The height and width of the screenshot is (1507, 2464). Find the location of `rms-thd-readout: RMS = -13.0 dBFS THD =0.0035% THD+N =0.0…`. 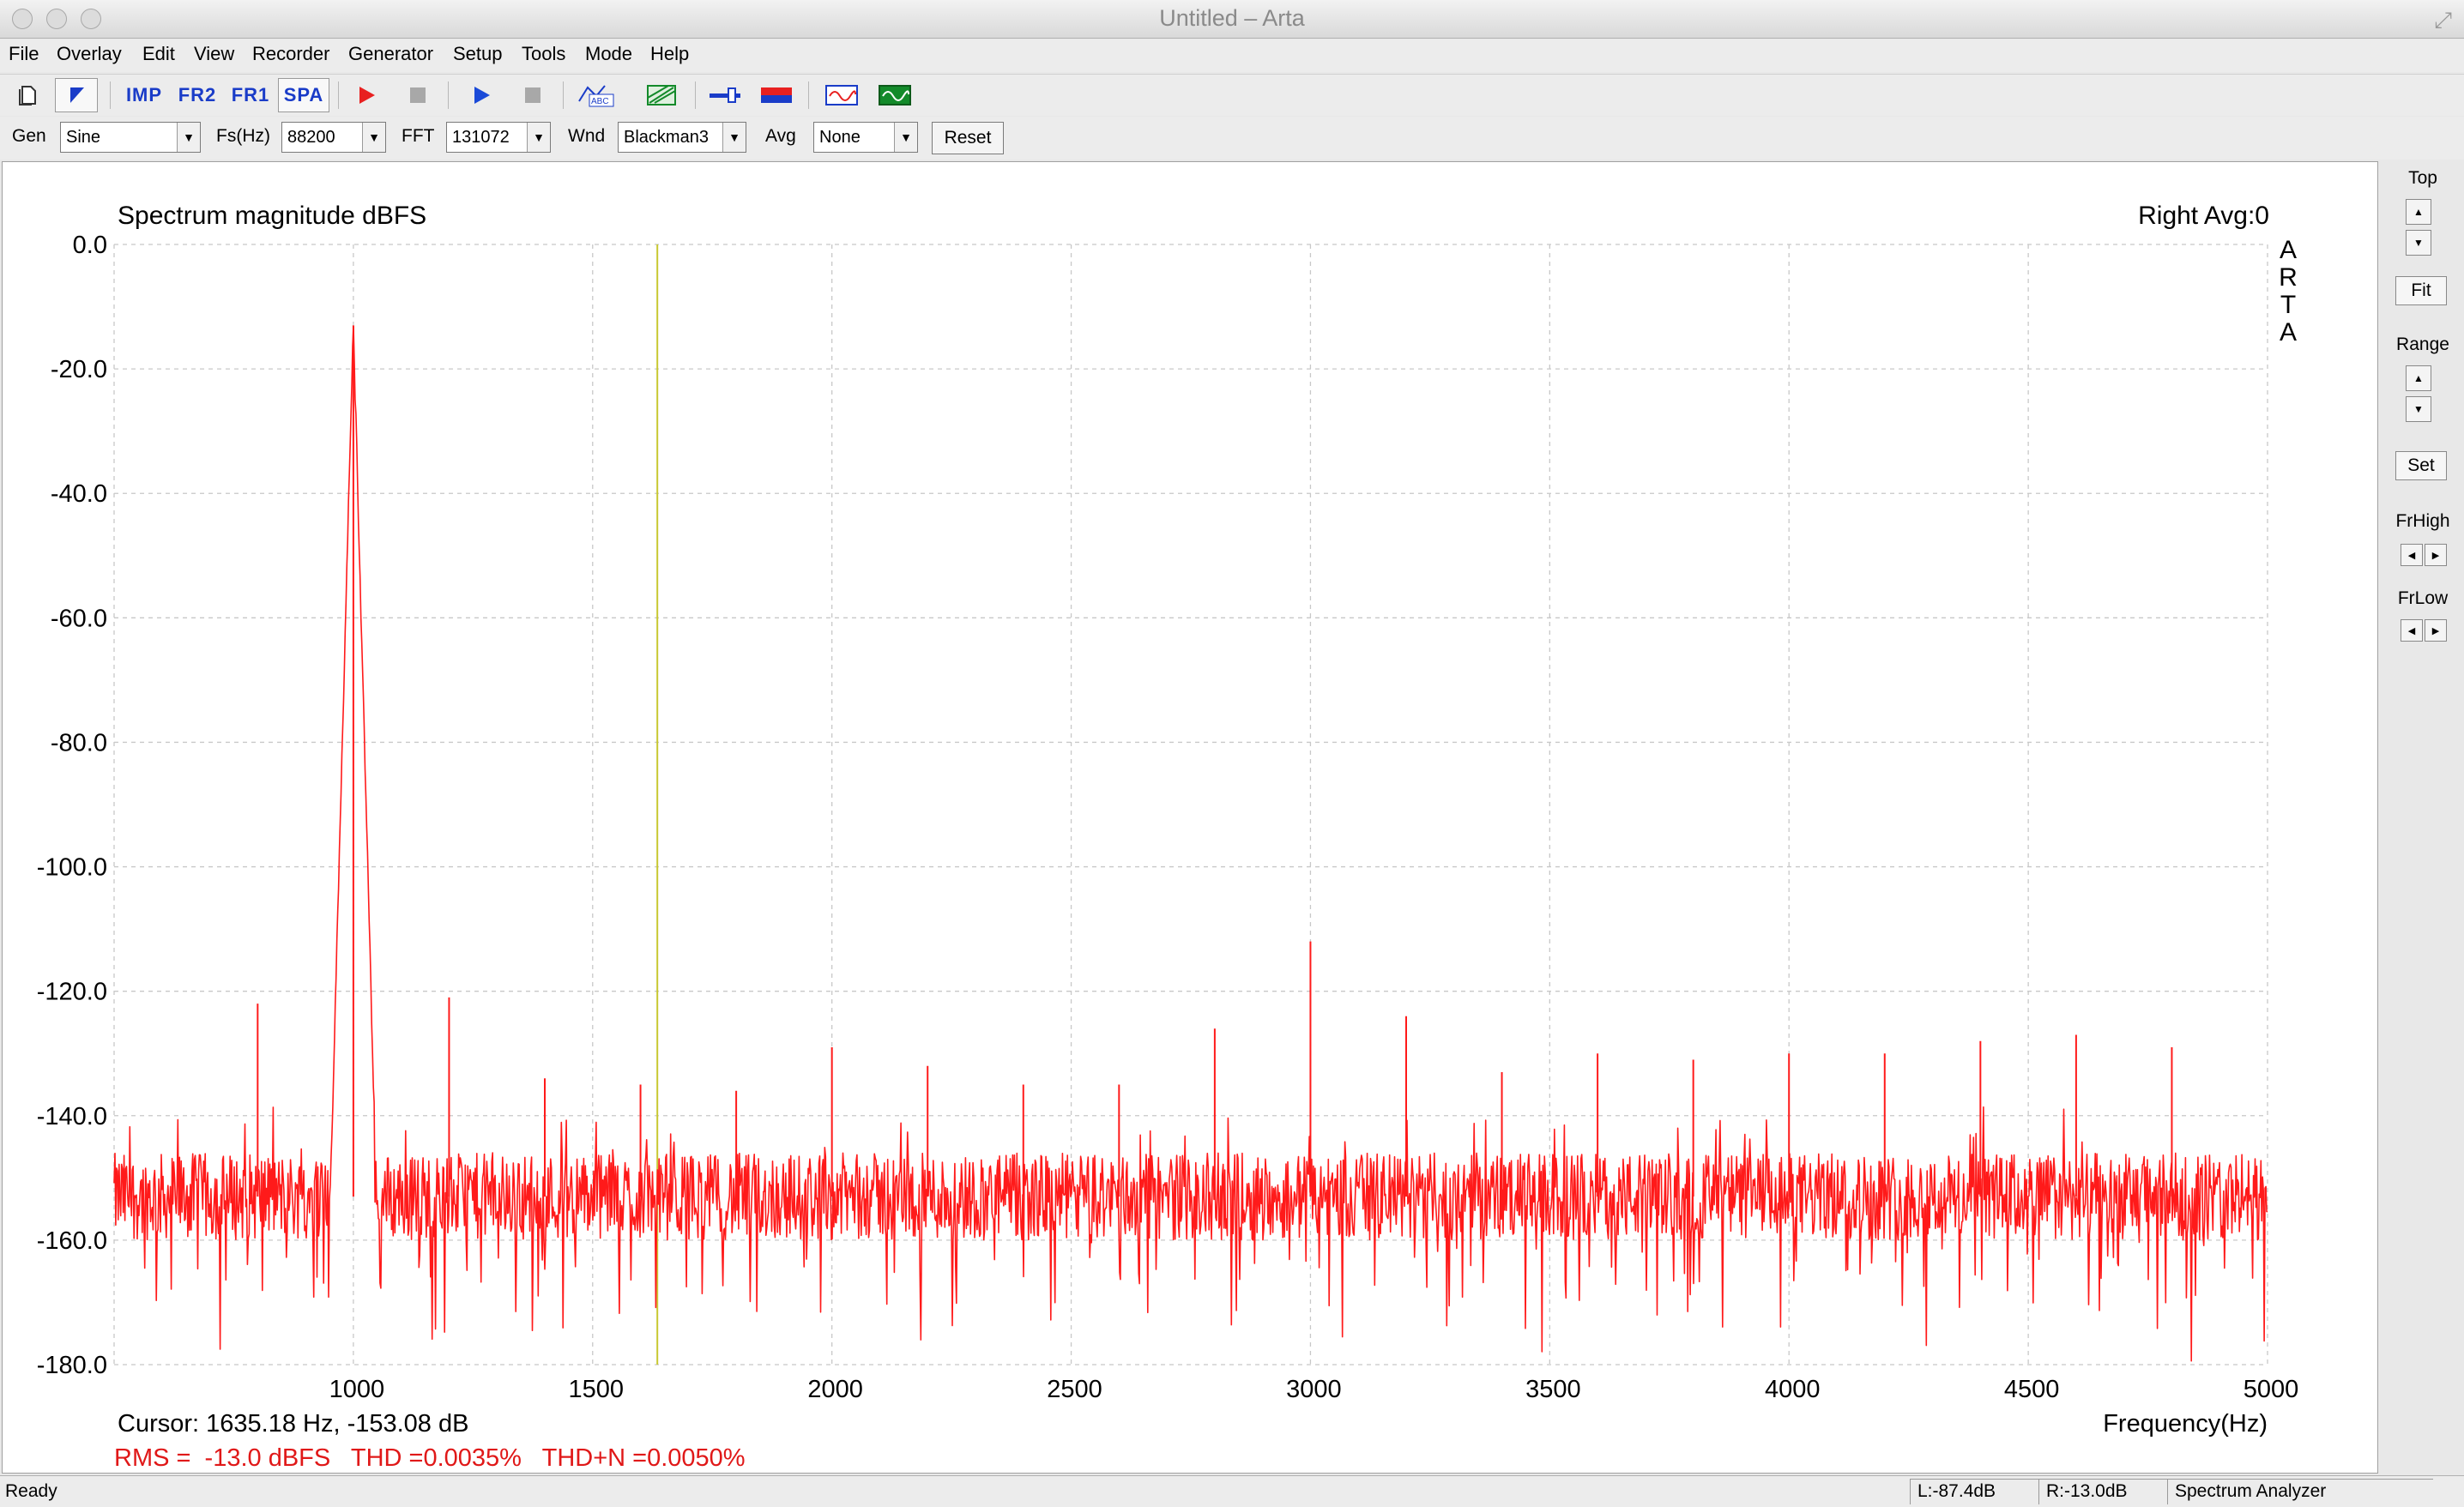

rms-thd-readout: RMS = -13.0 dBFS THD =0.0035% THD+N =0.0… is located at coordinates (430, 1457).